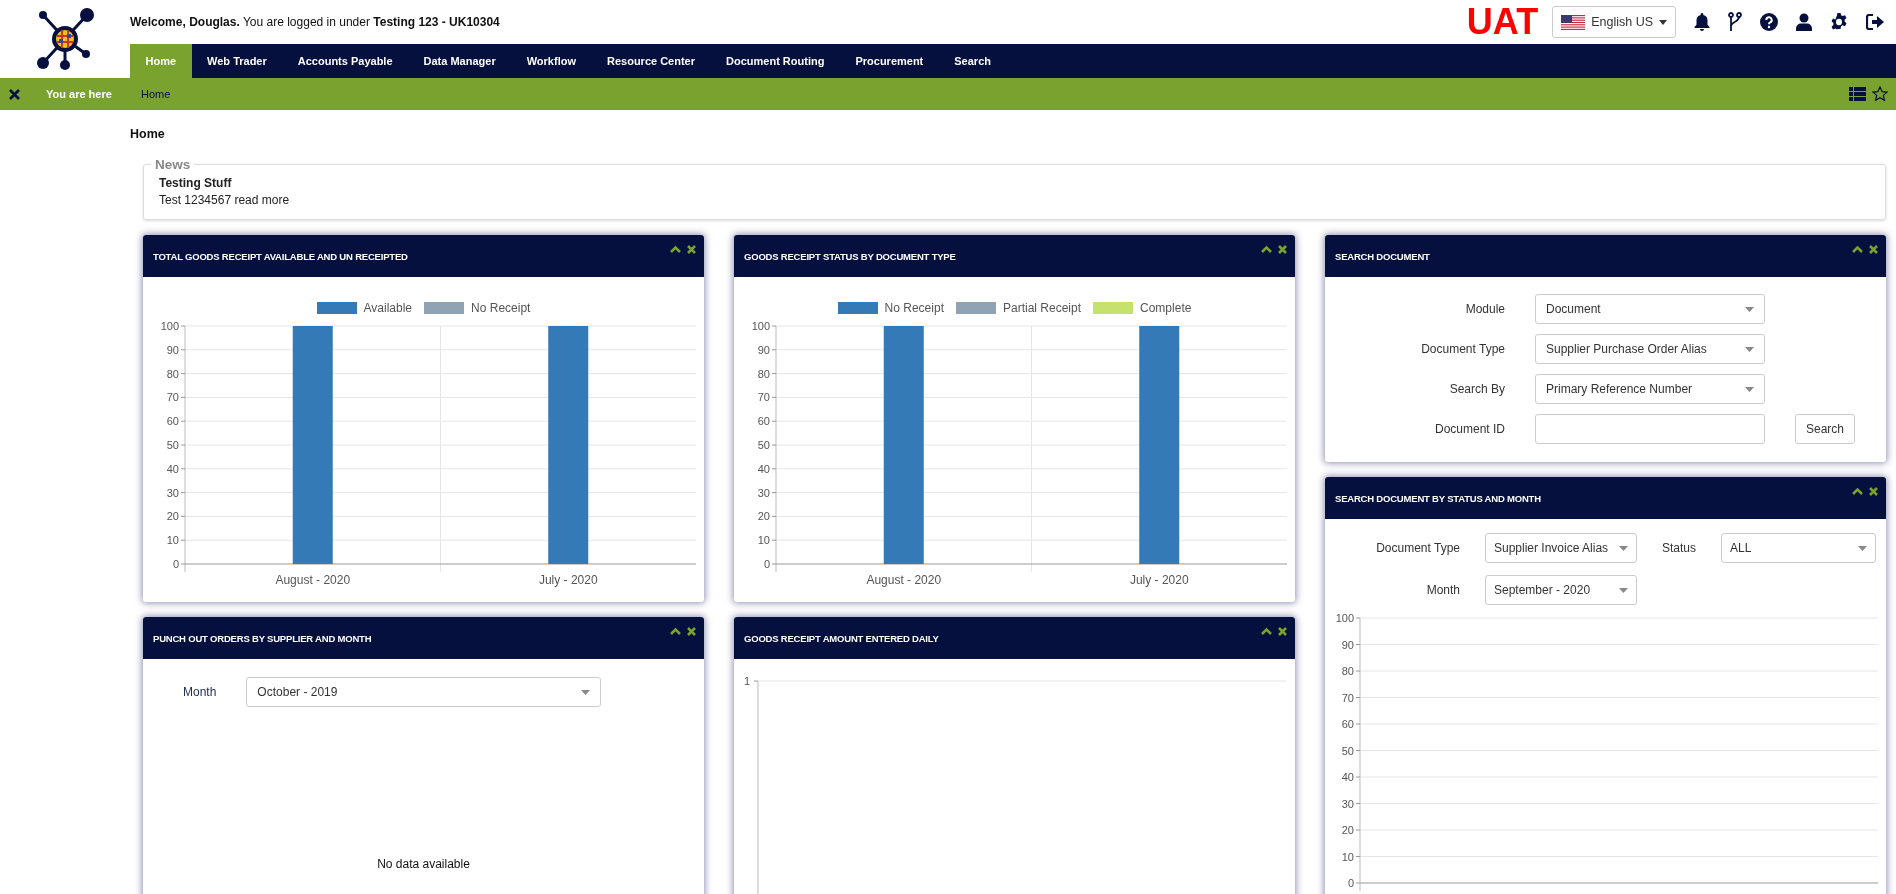 The image size is (1896, 894). I want to click on help-icon, so click(1769, 22).